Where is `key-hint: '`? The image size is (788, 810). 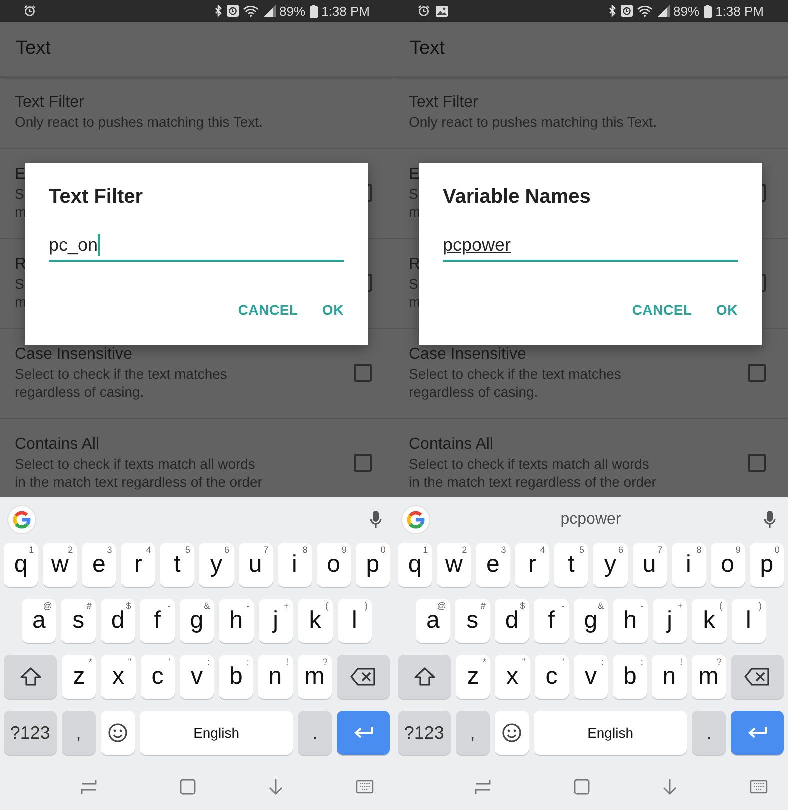
key-hint: ' is located at coordinates (564, 662).